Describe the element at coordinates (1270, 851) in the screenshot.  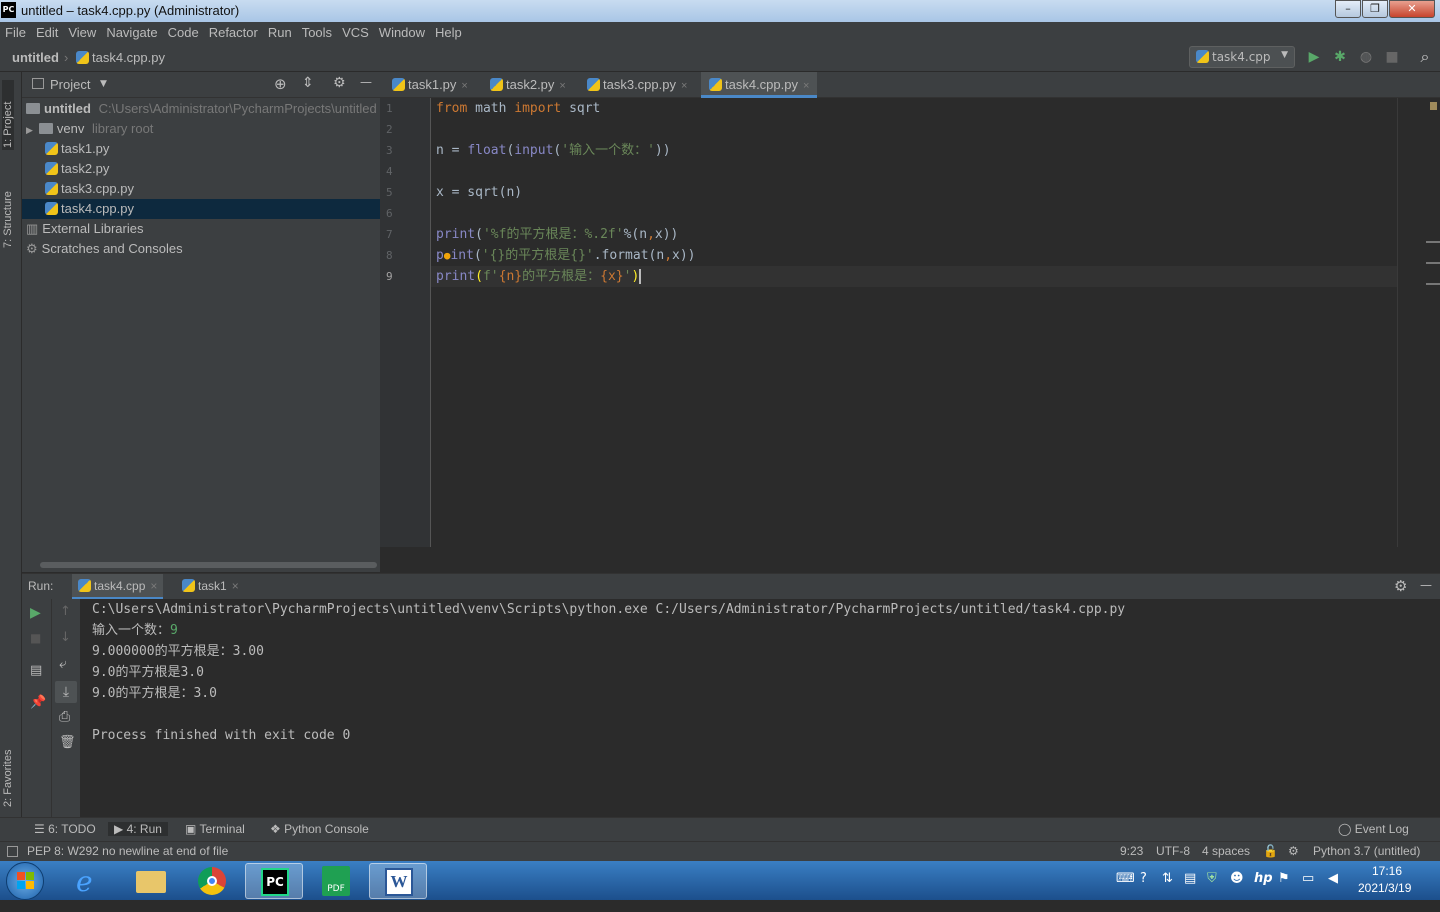
I see `lock-icon: 🔓` at that location.